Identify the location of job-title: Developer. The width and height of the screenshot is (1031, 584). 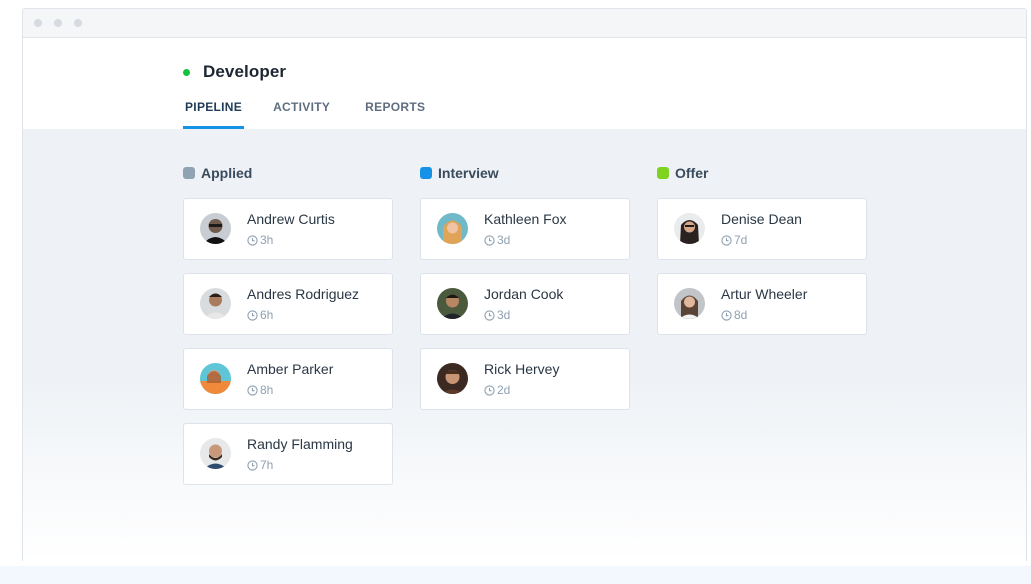
(245, 71).